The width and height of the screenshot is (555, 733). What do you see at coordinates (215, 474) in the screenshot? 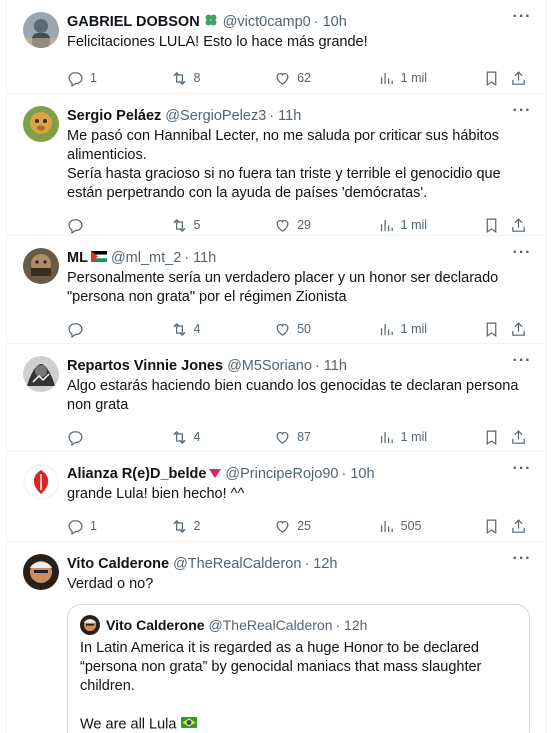
I see `red-triangle-icon` at bounding box center [215, 474].